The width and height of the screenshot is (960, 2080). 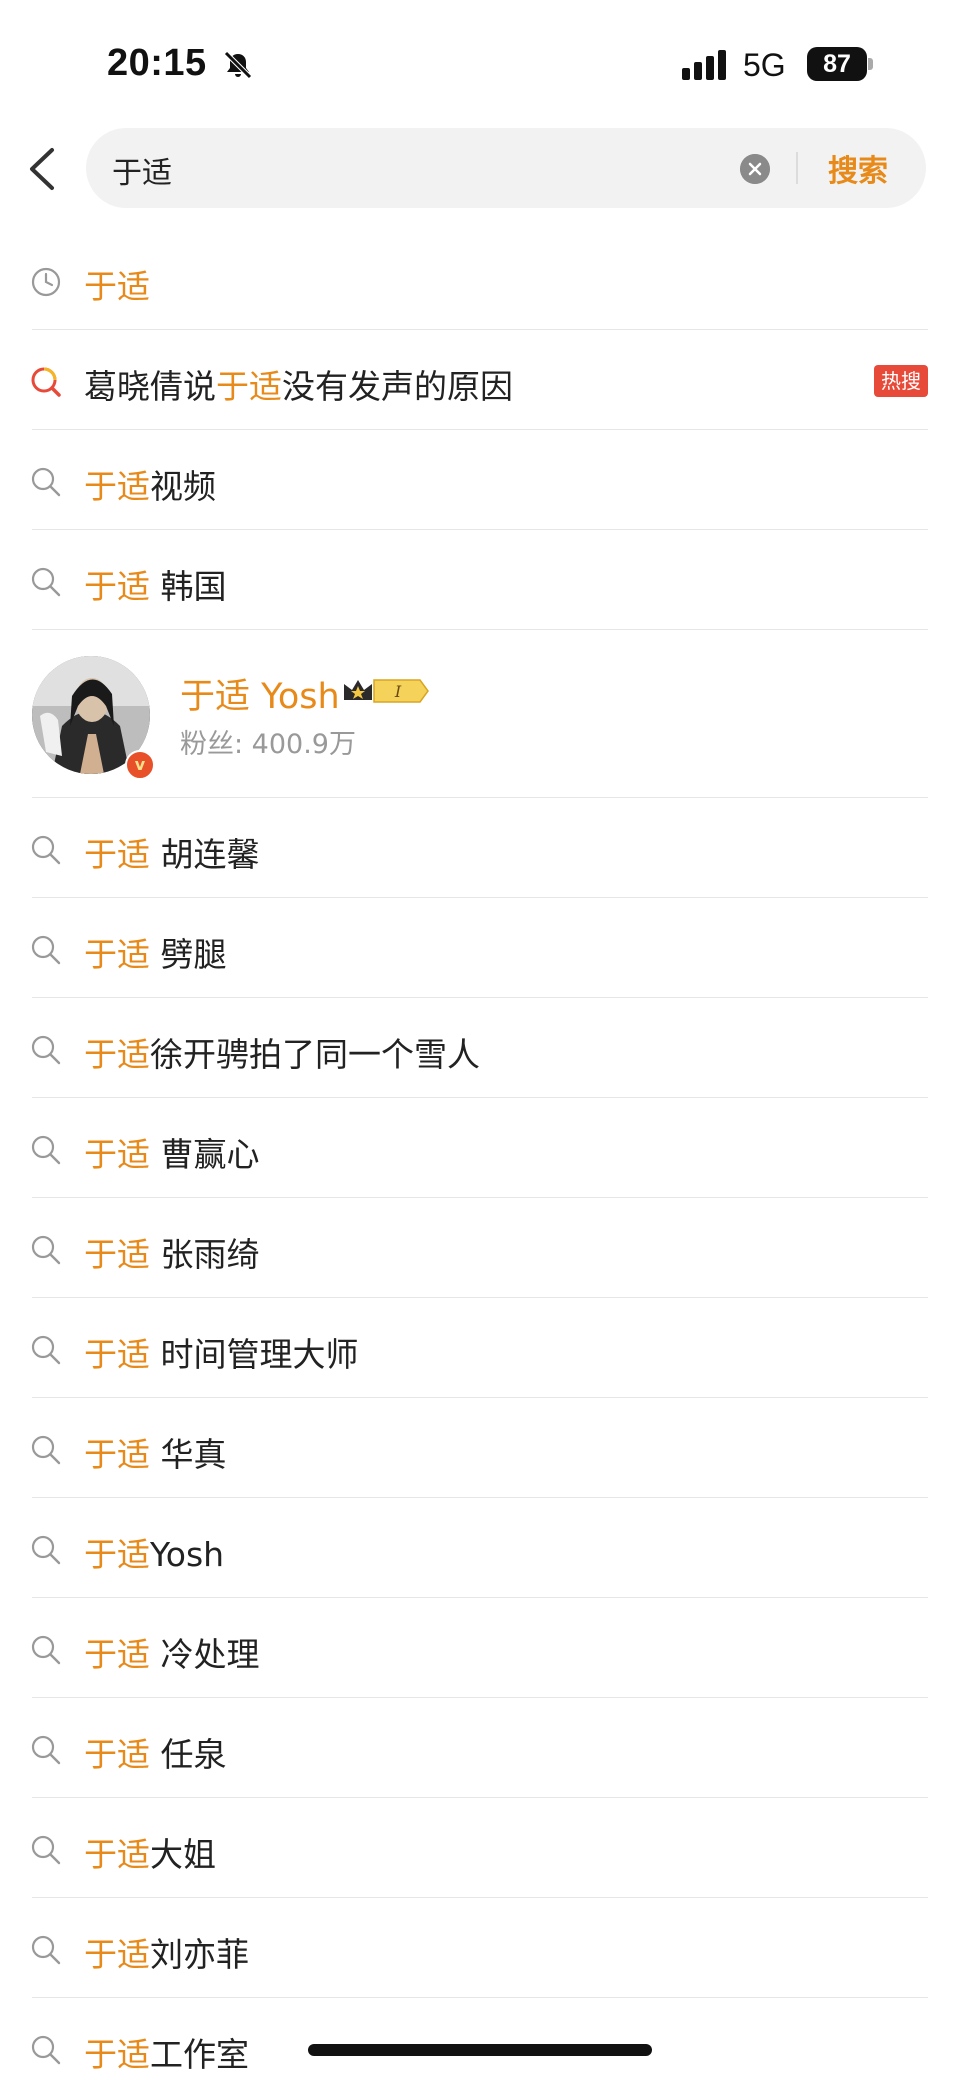 What do you see at coordinates (764, 65) in the screenshot?
I see `network-type: 5G` at bounding box center [764, 65].